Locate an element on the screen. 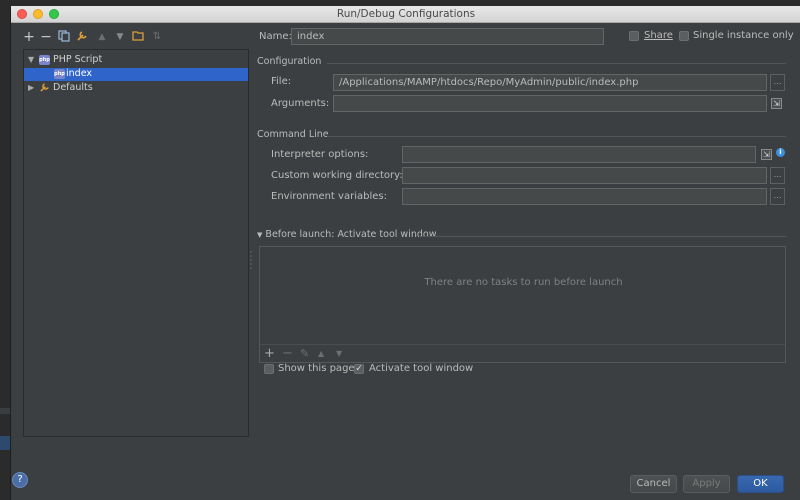 Image resolution: width=800 pixels, height=500 pixels. configuration-section-title: Configuration is located at coordinates (289, 61).